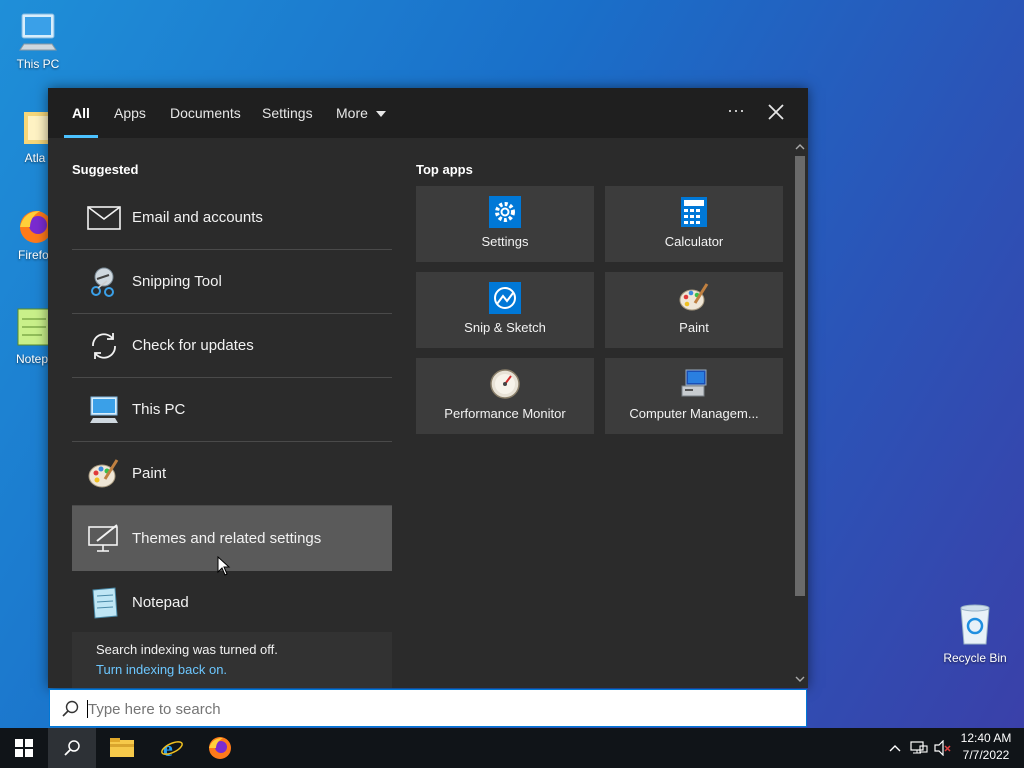 Image resolution: width=1024 pixels, height=768 pixels. I want to click on close-icon, so click(776, 112).